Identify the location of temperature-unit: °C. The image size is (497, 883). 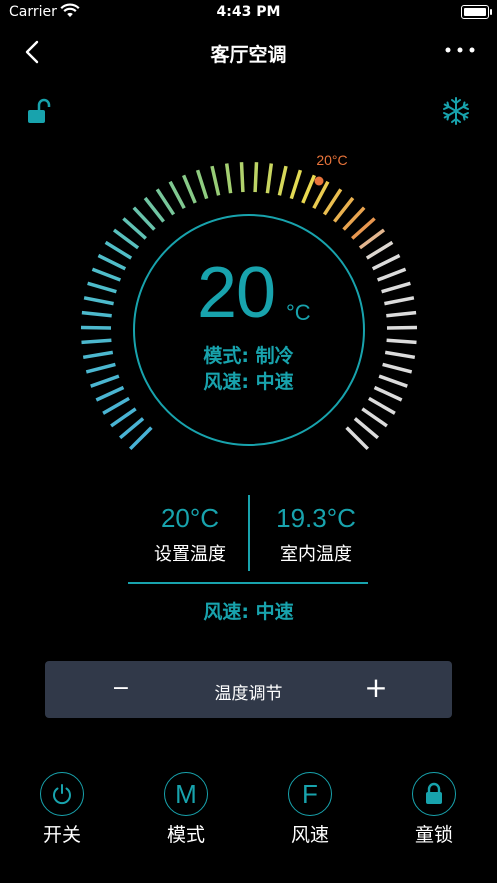
(298, 312).